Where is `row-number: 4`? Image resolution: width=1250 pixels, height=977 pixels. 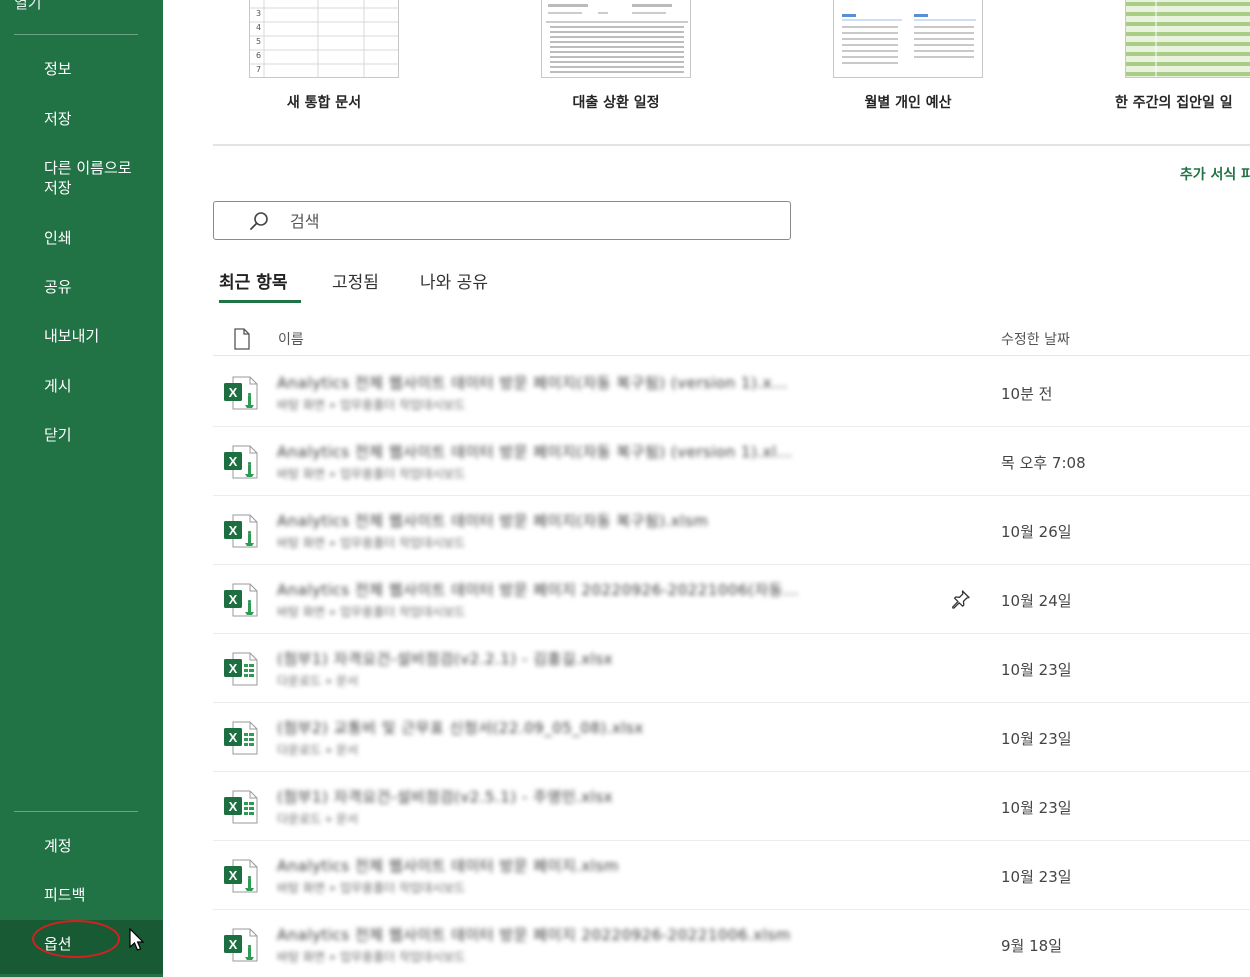
row-number: 4 is located at coordinates (259, 27).